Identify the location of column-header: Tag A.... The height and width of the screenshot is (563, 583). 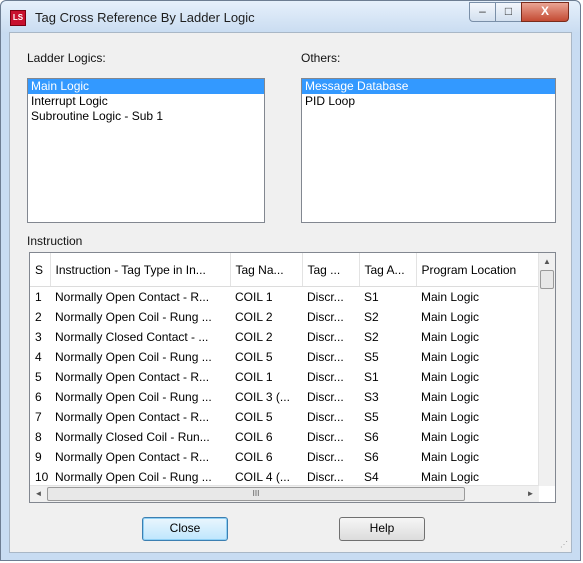
(388, 270).